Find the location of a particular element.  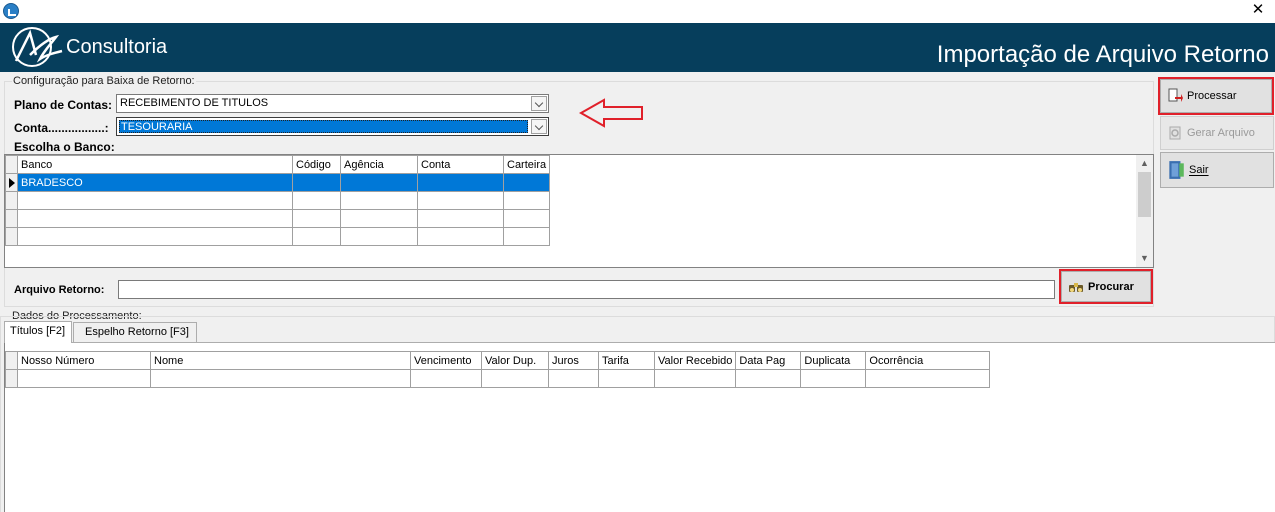

bank-grid-scrollbar: ▲ ▼ is located at coordinates (1144, 211).